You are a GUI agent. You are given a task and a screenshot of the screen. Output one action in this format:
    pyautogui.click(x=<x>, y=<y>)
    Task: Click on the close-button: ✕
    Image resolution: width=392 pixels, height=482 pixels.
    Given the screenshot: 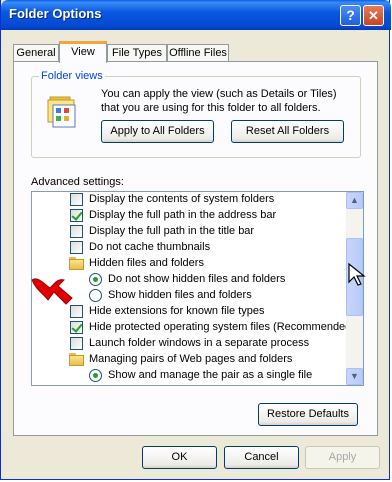 What is the action you would take?
    pyautogui.click(x=373, y=15)
    